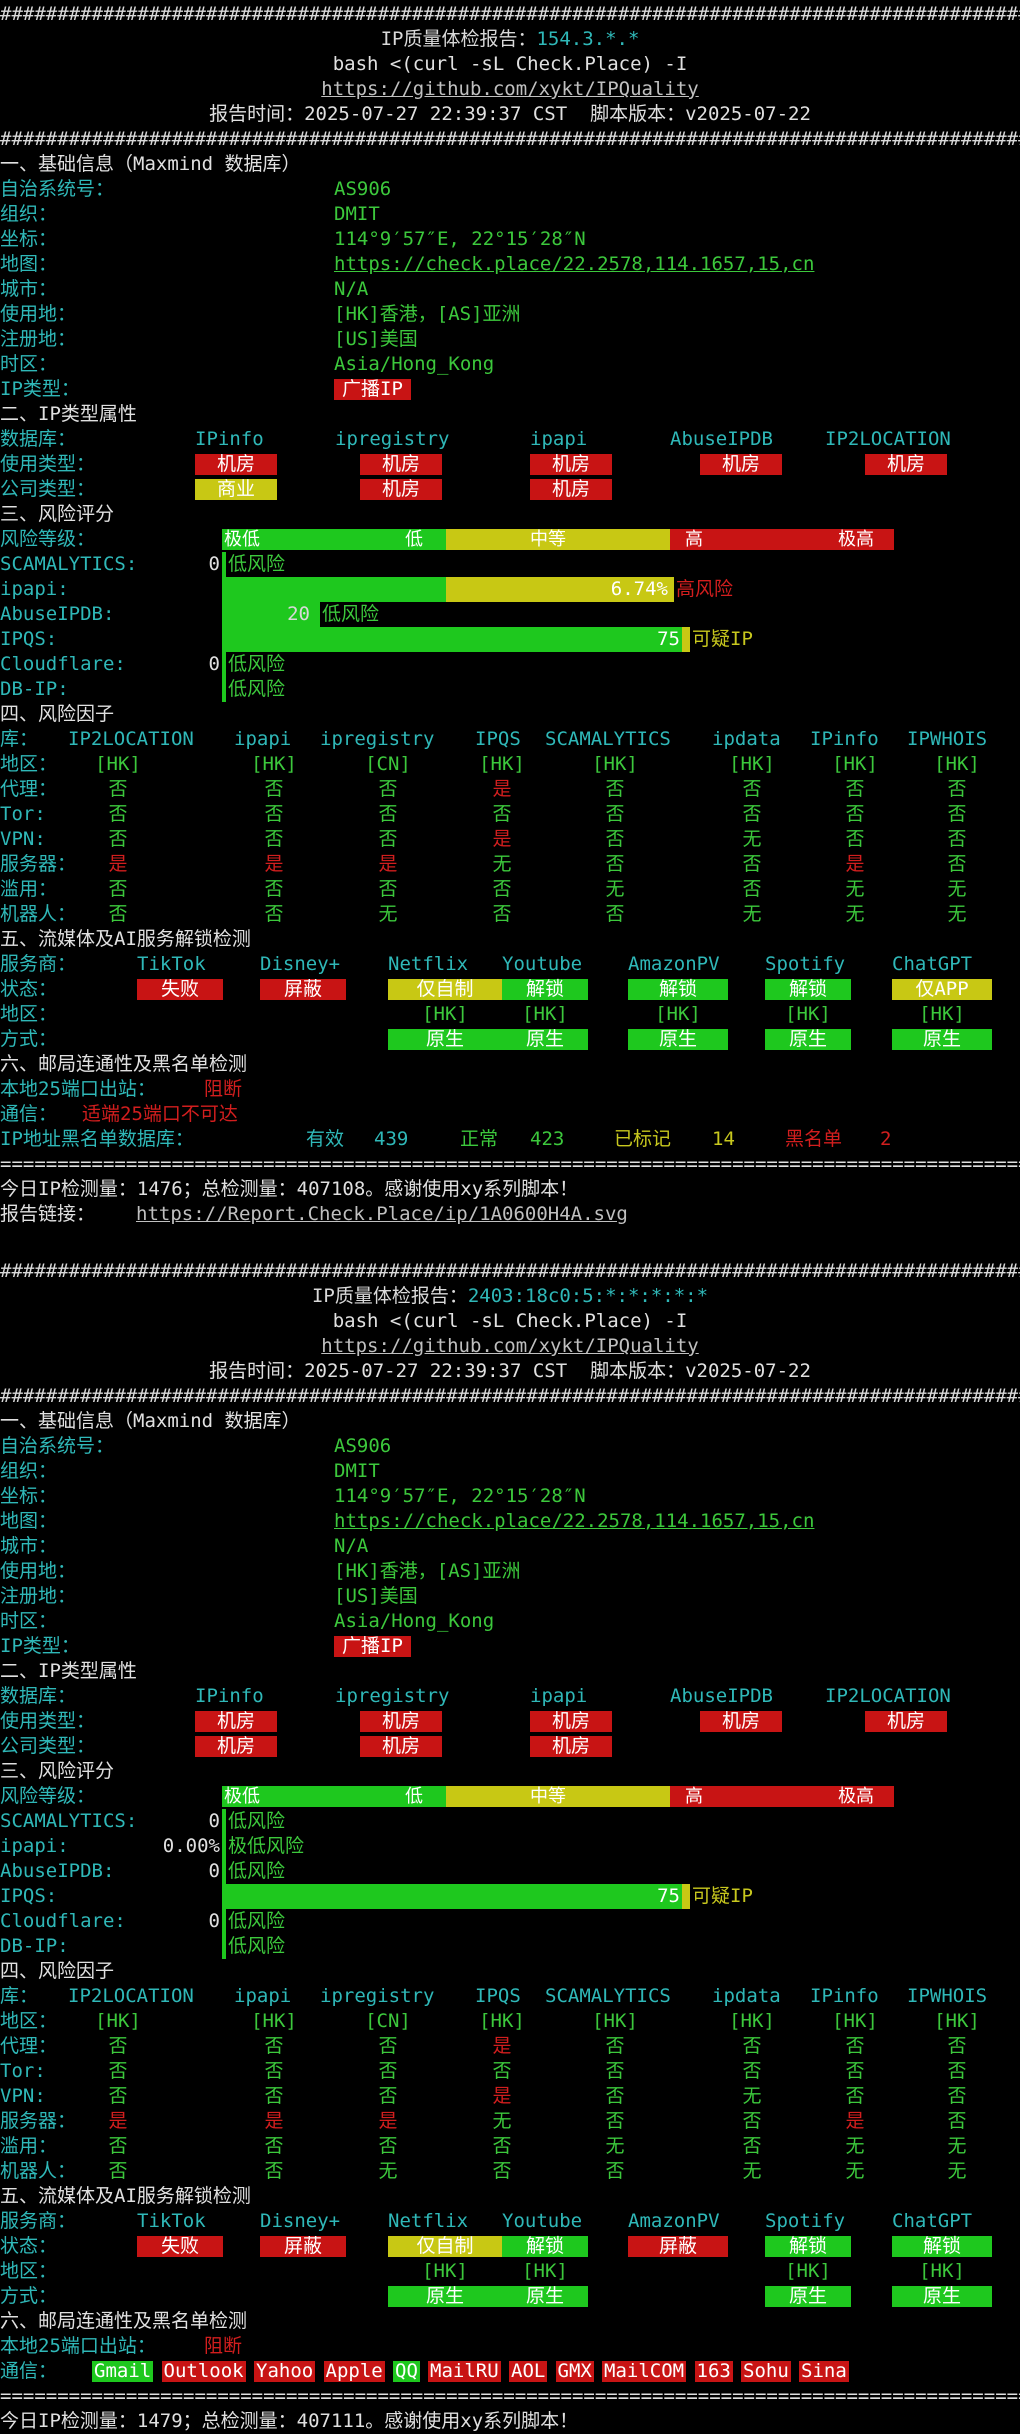  I want to click on basic-row: 自治系统号： AS906, so click(510, 1446).